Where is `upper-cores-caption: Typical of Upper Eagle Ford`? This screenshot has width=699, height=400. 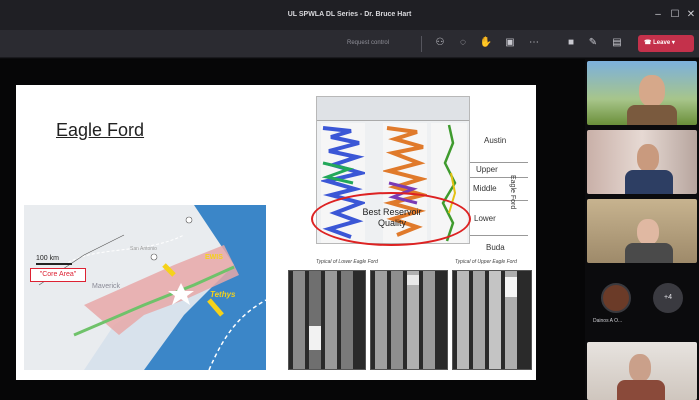 upper-cores-caption: Typical of Upper Eagle Ford is located at coordinates (486, 262).